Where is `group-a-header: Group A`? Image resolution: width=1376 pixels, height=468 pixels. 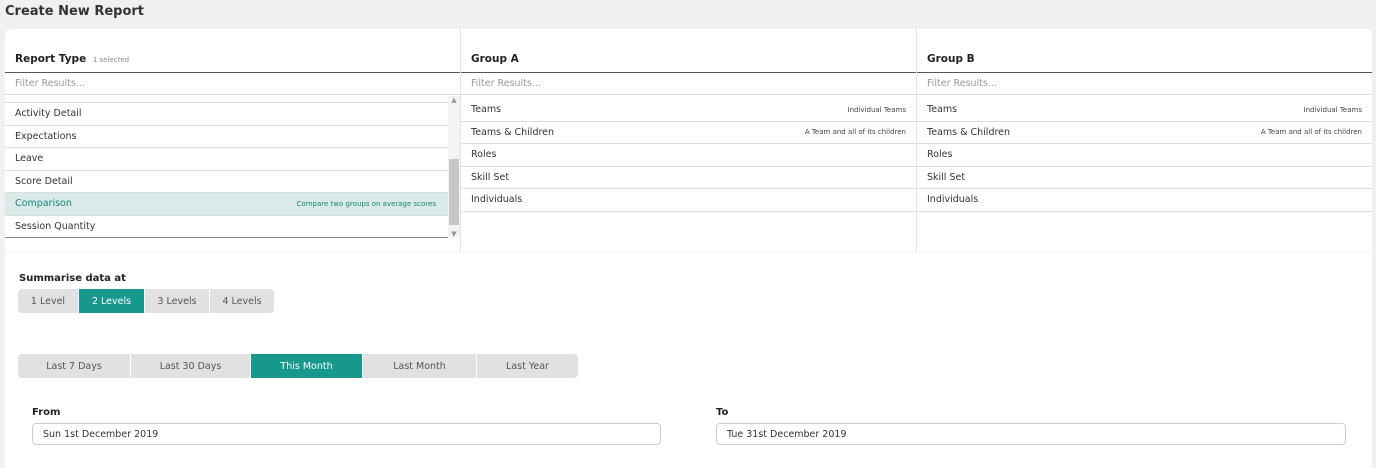
group-a-header: Group A is located at coordinates (688, 51).